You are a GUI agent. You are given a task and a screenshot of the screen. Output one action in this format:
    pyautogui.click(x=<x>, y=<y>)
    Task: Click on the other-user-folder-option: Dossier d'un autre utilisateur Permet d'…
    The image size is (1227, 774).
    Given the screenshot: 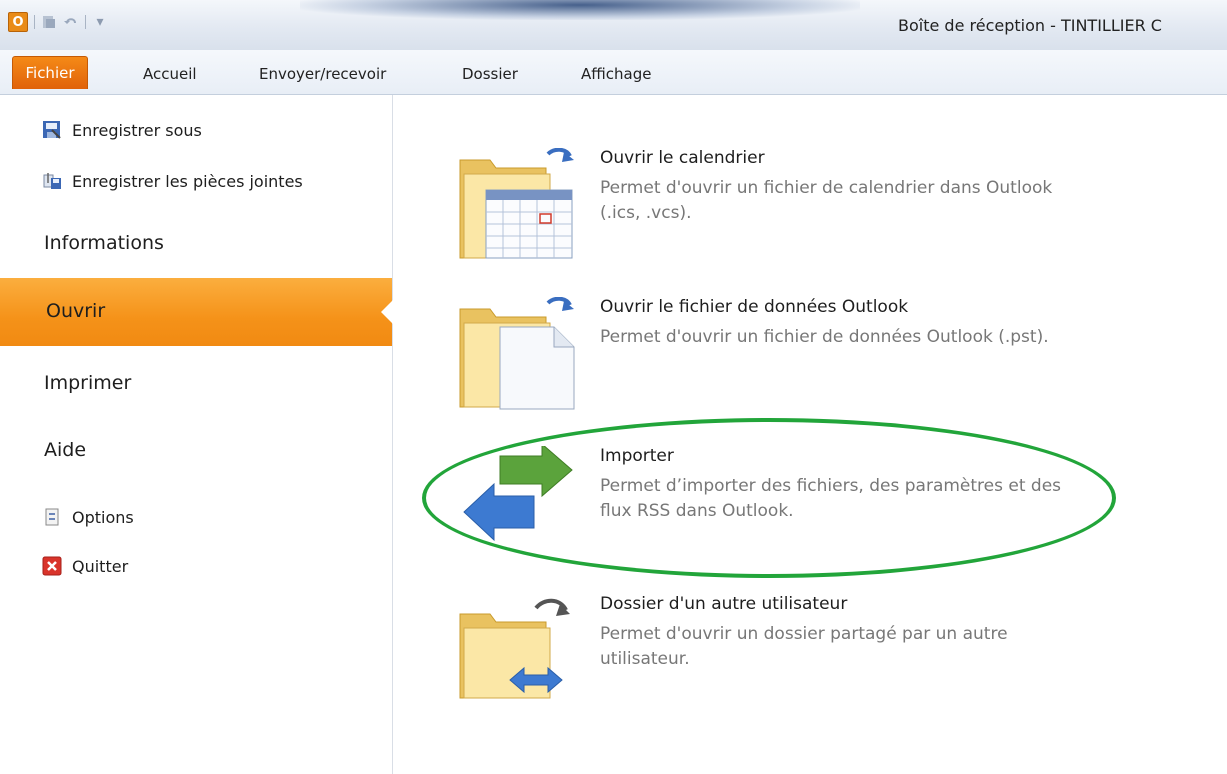 What is the action you would take?
    pyautogui.click(x=790, y=649)
    